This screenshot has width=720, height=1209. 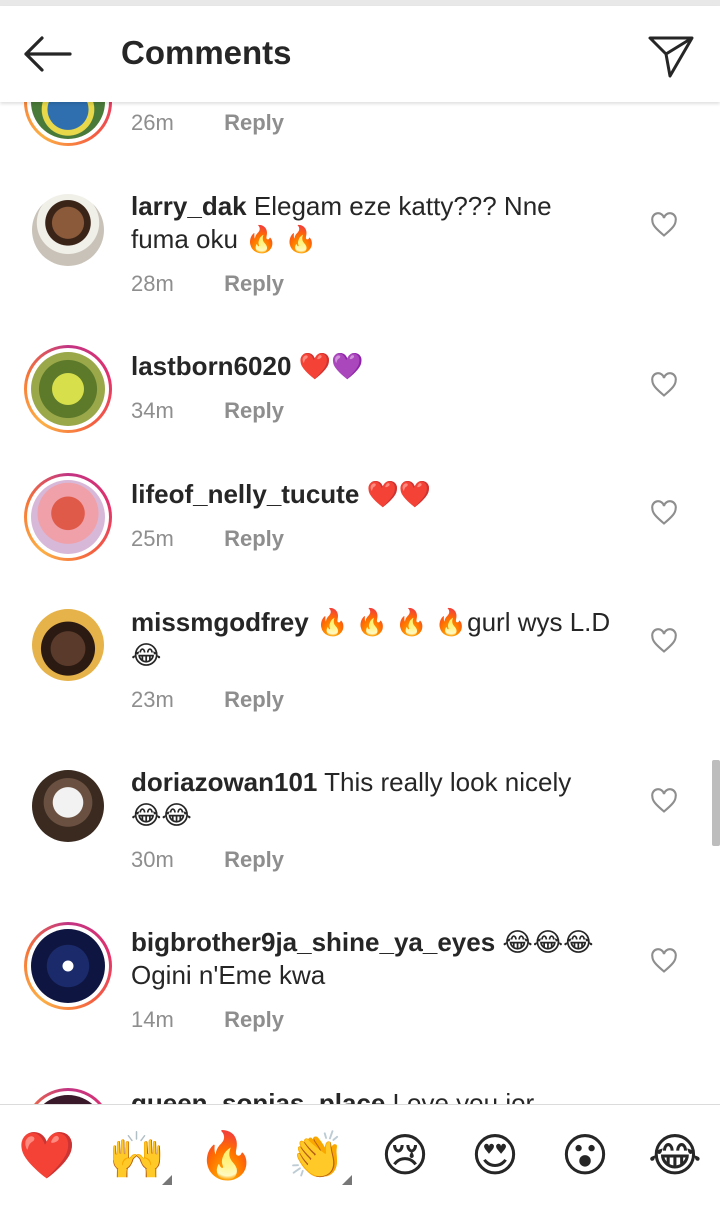 I want to click on comment-body: 🔥 🔥 🔥 🔥gurl wys L.D, so click(x=463, y=622).